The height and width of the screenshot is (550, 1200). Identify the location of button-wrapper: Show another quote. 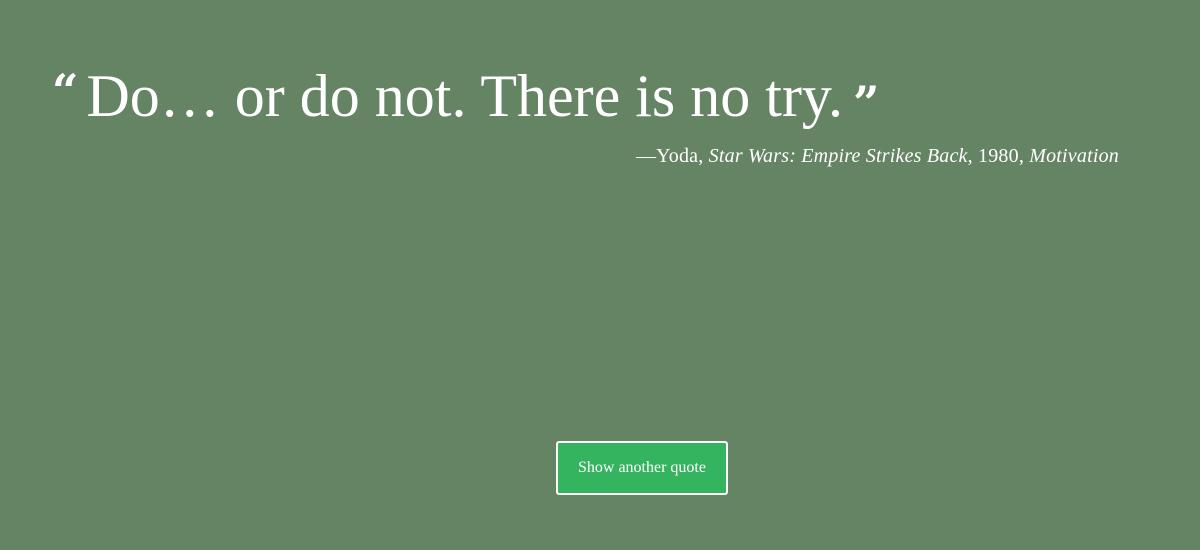
(642, 468).